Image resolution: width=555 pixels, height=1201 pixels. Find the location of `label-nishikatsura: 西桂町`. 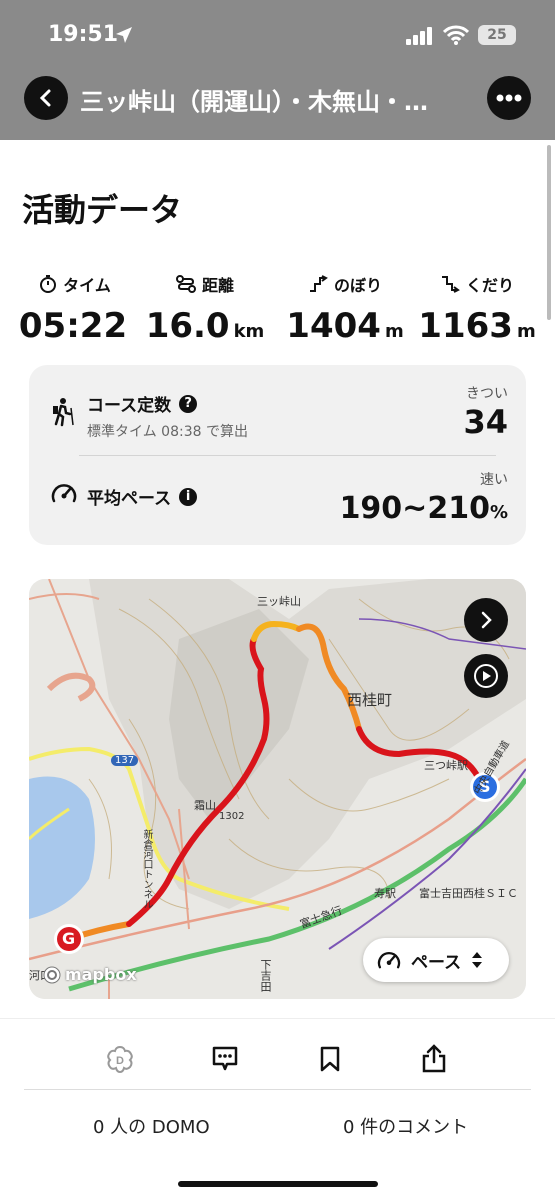

label-nishikatsura: 西桂町 is located at coordinates (370, 700).